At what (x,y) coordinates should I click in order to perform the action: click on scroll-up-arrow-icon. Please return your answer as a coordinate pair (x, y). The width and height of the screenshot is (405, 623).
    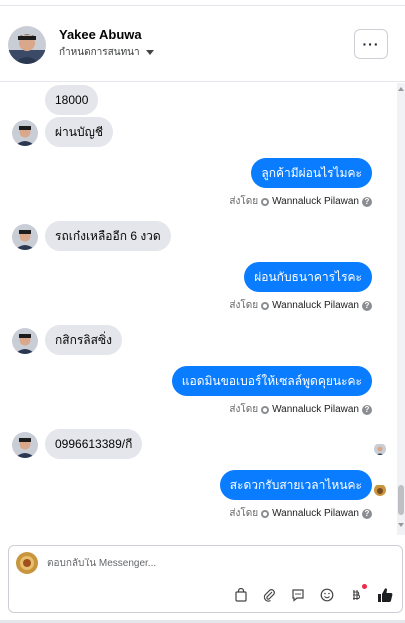
    Looking at the image, I should click on (401, 89).